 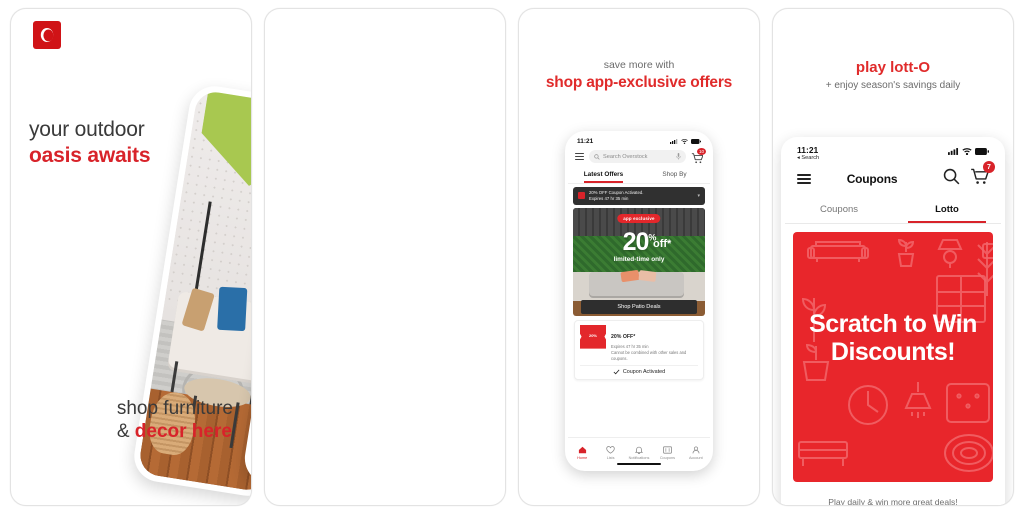 I want to click on play-daily-footer: Play daily & win more great deals!, so click(x=893, y=501).